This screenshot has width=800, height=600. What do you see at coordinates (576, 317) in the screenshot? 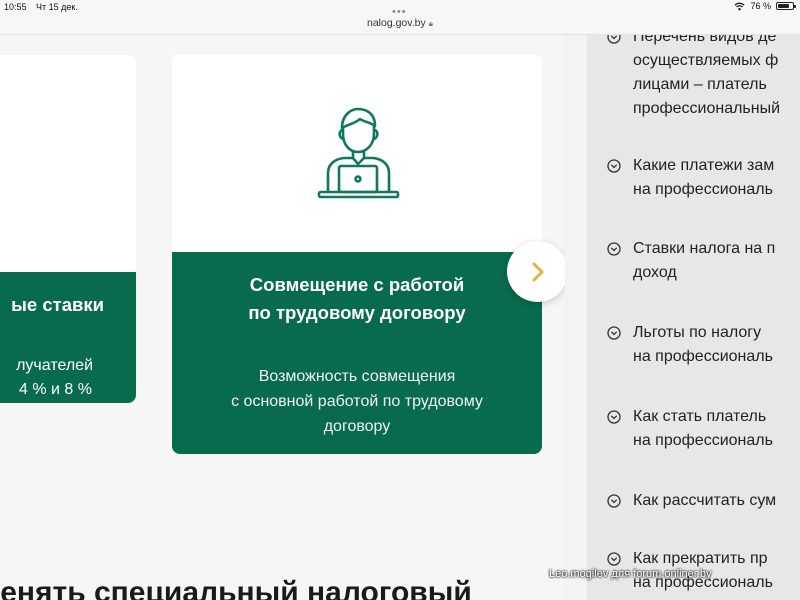
I see `sidebar-divider` at bounding box center [576, 317].